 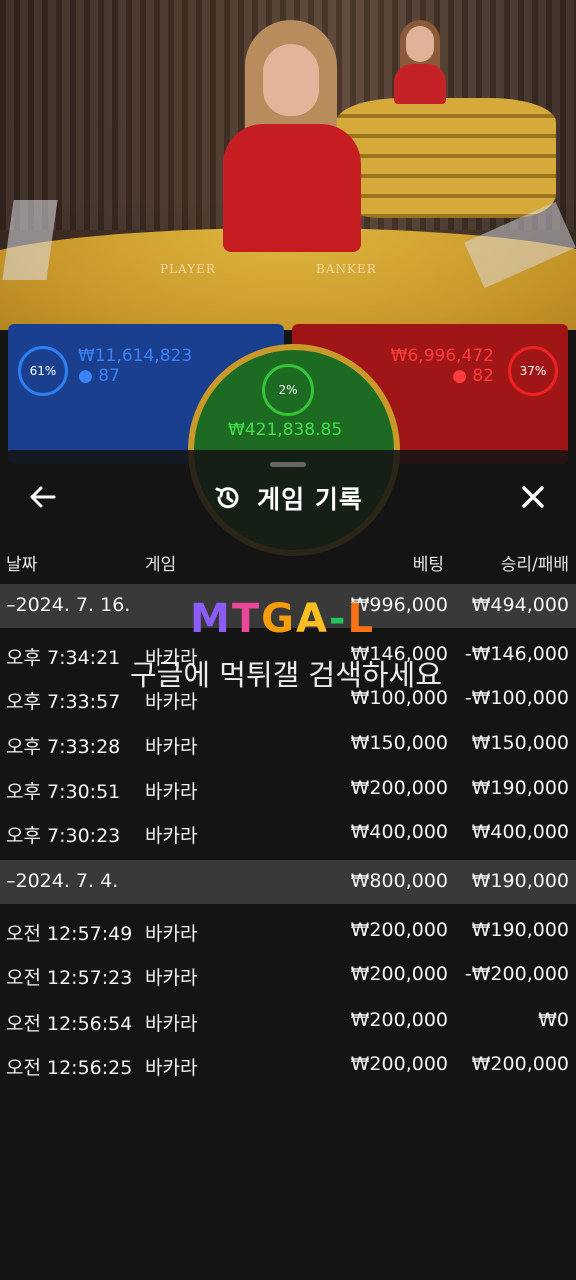 I want to click on column-header-result: 승리/패배, so click(x=534, y=565).